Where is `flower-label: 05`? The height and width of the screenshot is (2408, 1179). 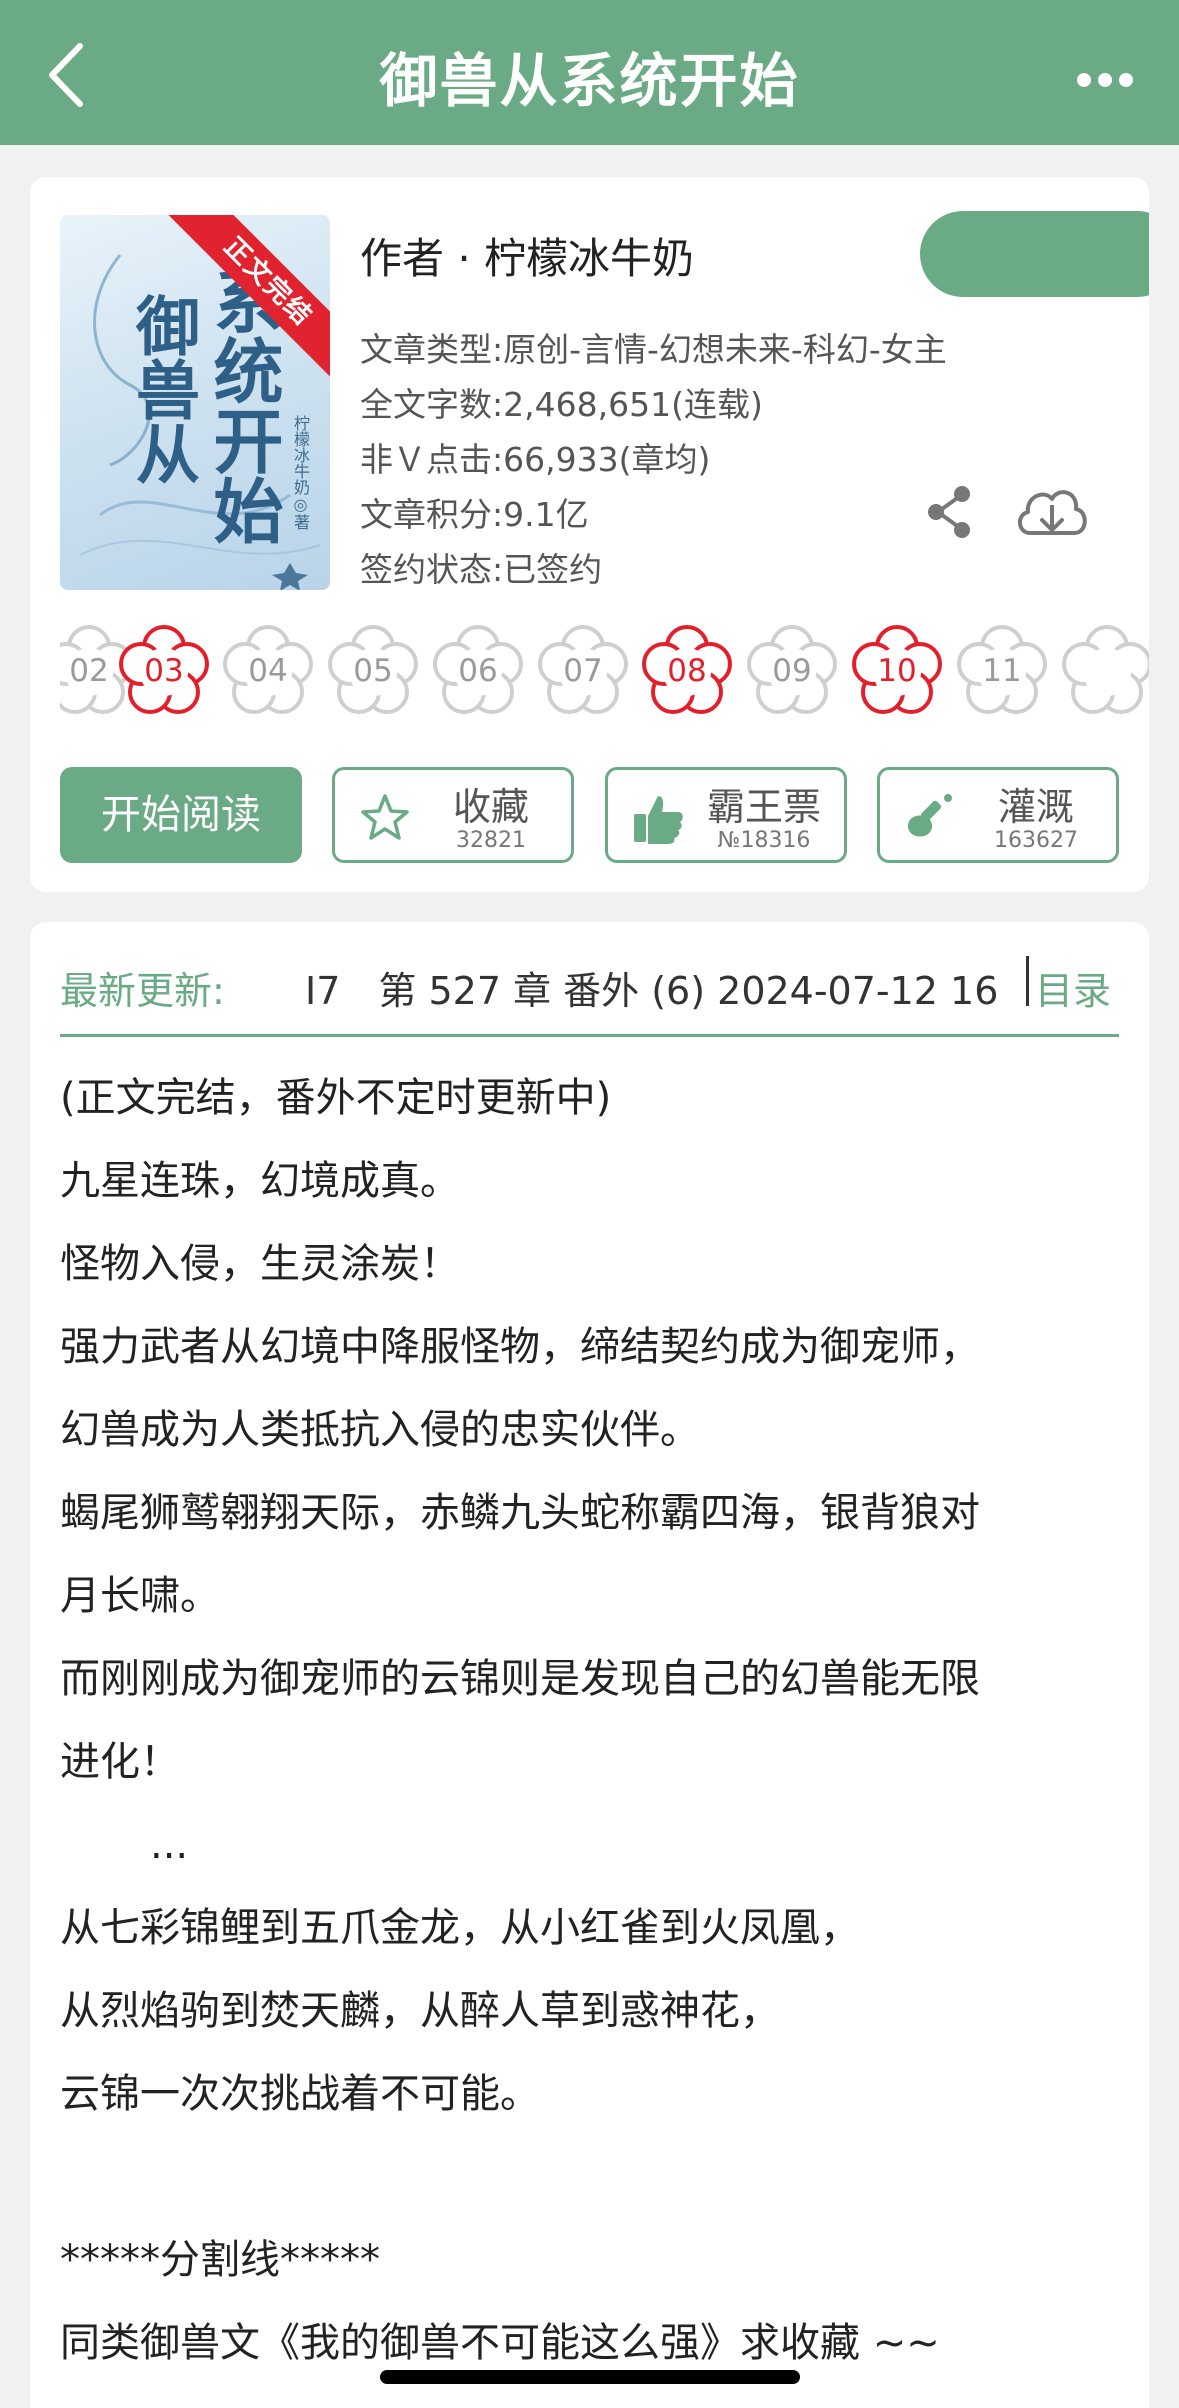
flower-label: 05 is located at coordinates (373, 671).